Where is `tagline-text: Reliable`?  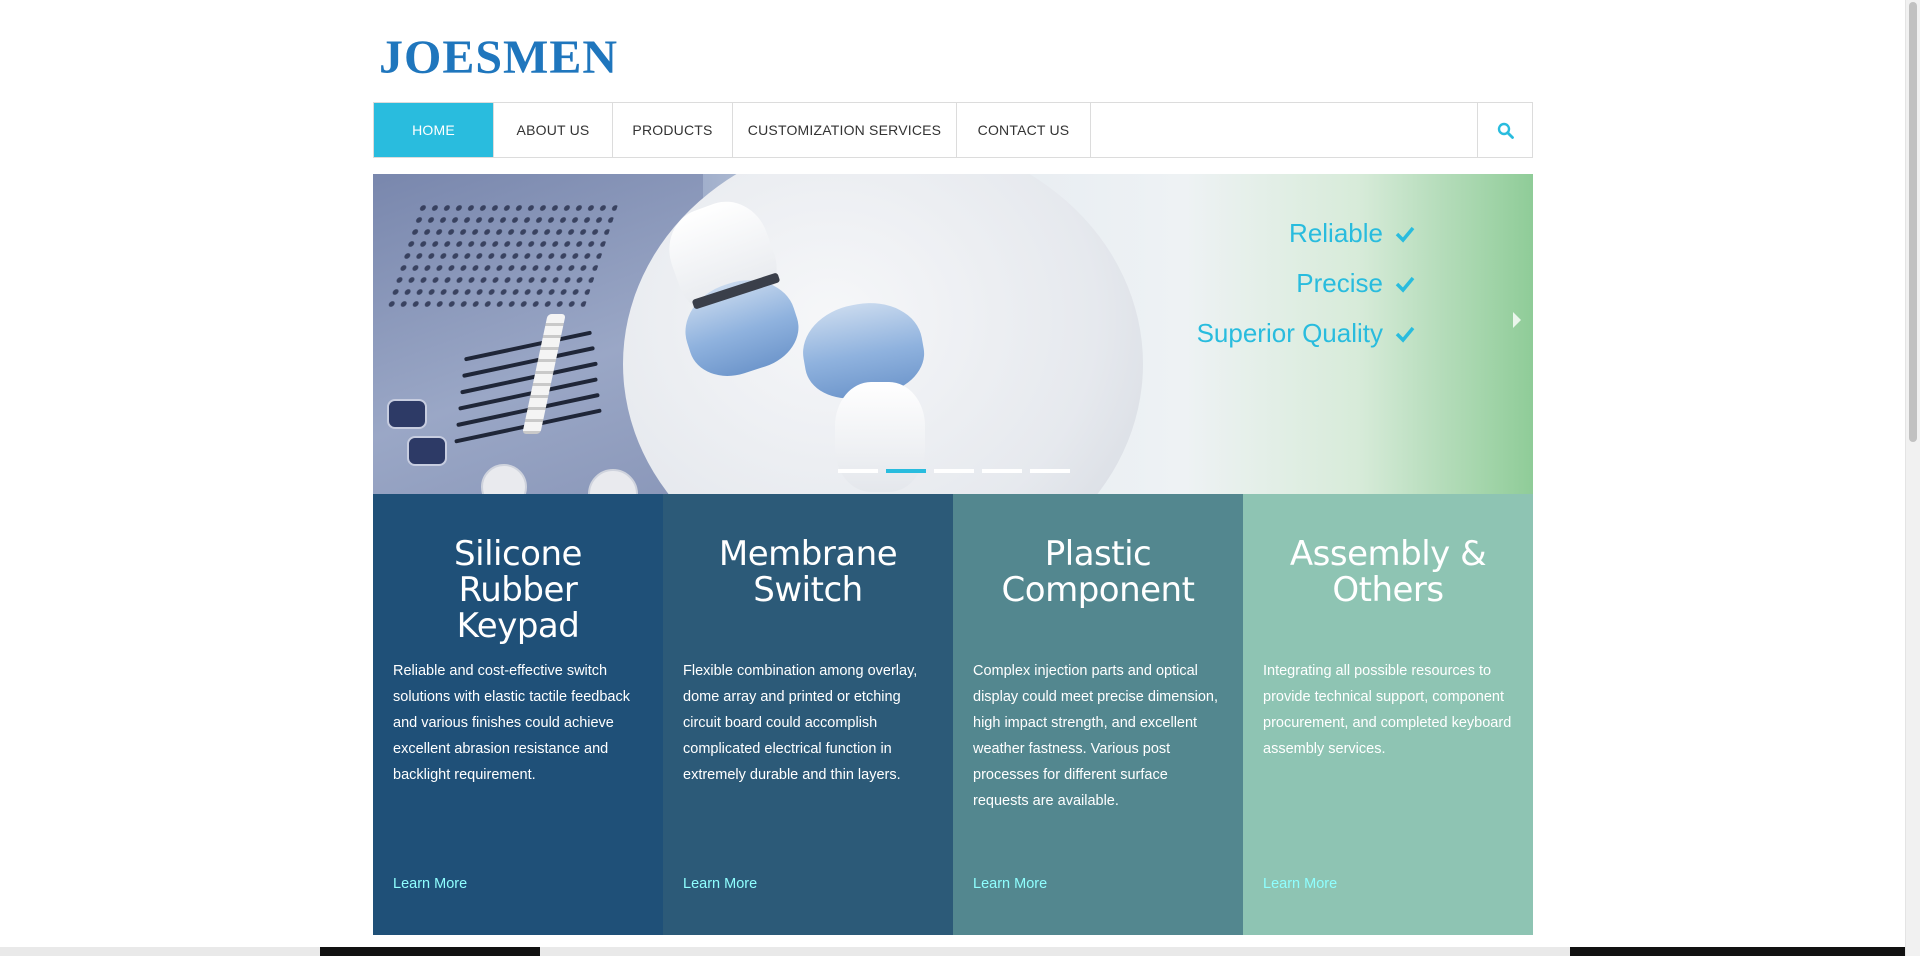
tagline-text: Reliable is located at coordinates (1336, 233).